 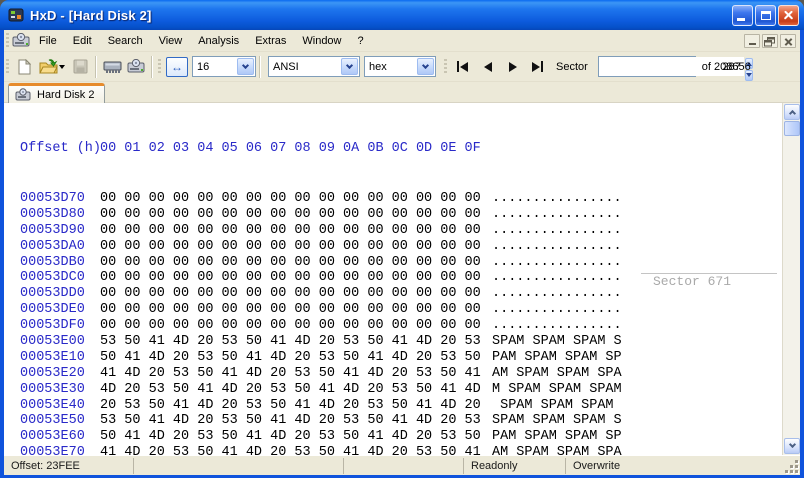 I want to click on new-file-icon, so click(x=24, y=66).